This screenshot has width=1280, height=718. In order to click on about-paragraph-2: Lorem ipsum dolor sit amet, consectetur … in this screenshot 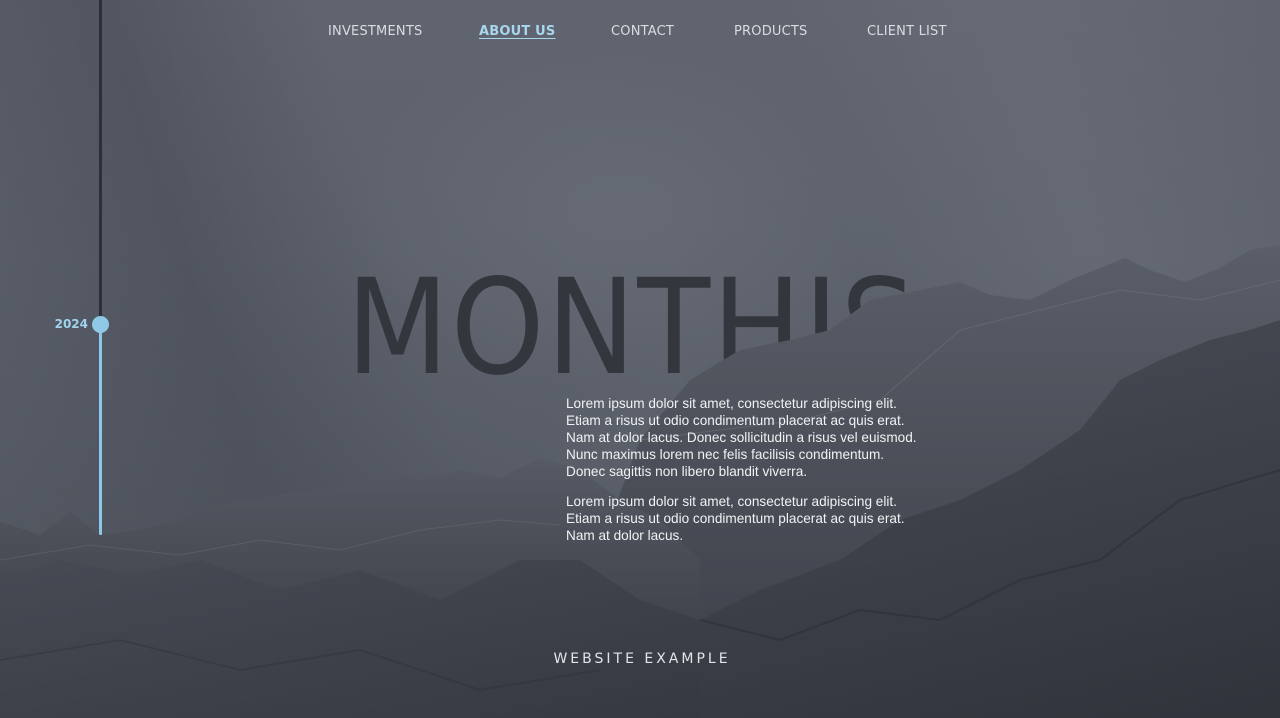, I will do `click(756, 518)`.